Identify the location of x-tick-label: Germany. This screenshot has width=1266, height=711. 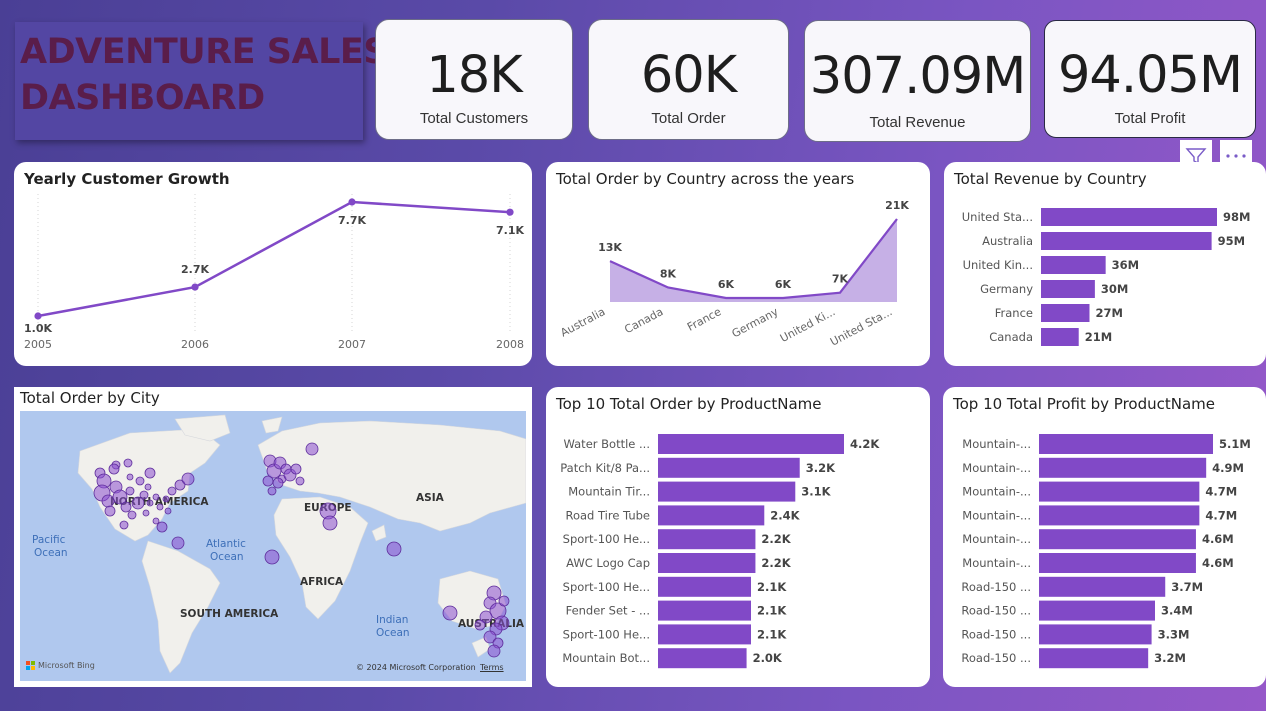
(755, 322).